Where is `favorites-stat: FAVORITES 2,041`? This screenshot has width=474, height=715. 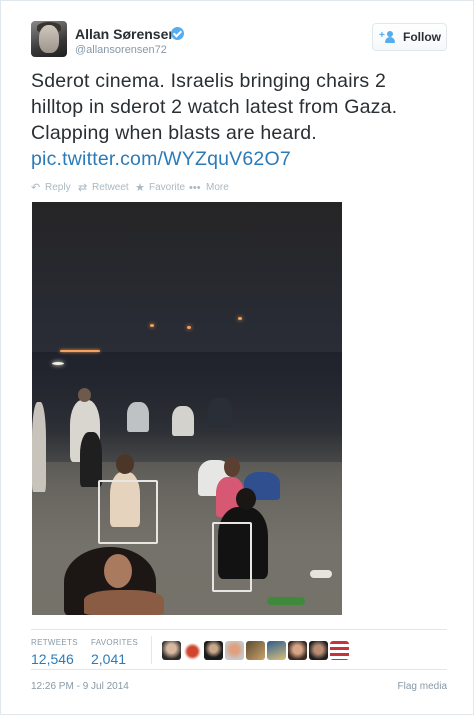
favorites-stat: FAVORITES 2,041 is located at coordinates (114, 652).